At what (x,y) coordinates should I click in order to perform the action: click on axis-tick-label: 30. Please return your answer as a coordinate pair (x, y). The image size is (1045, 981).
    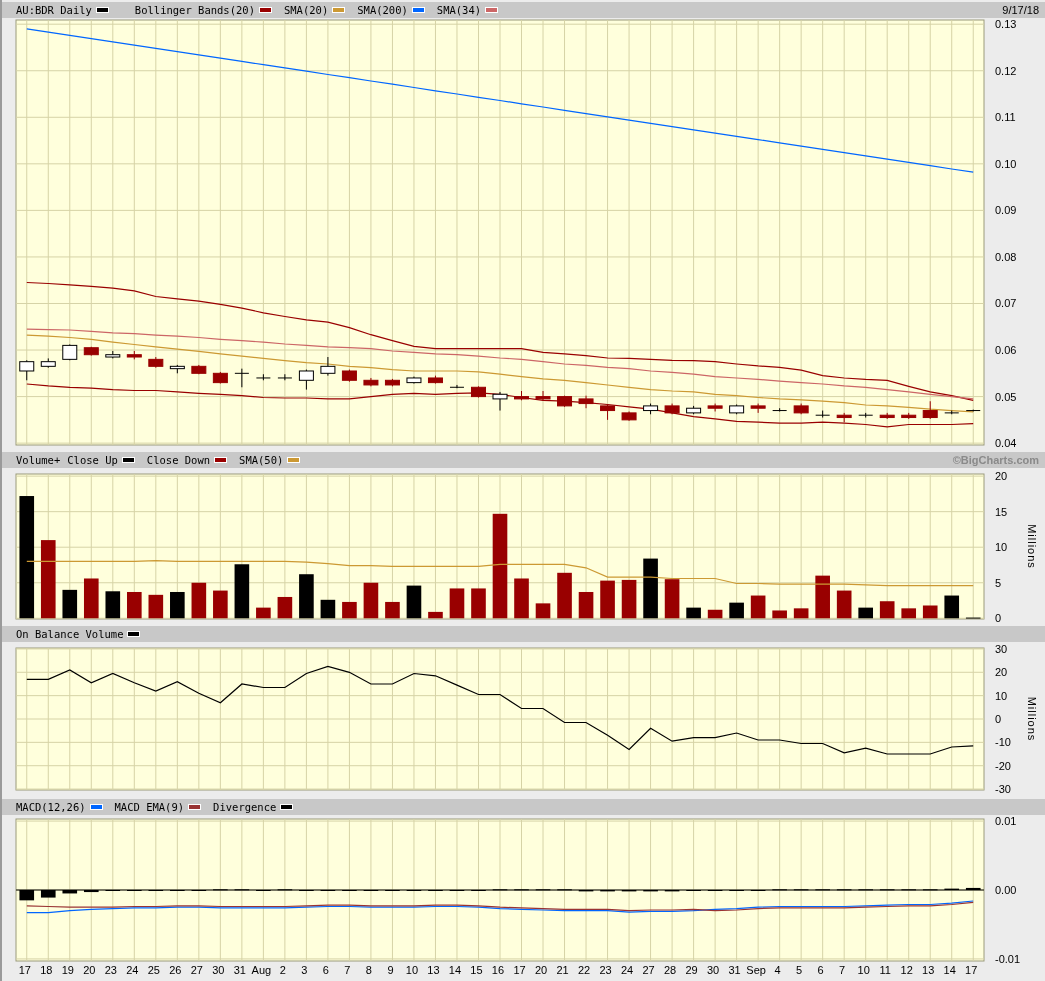
    Looking at the image, I should click on (1001, 648).